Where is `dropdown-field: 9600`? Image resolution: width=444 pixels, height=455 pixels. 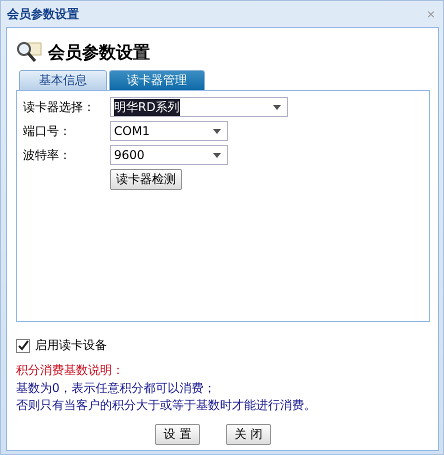
dropdown-field: 9600 is located at coordinates (169, 155).